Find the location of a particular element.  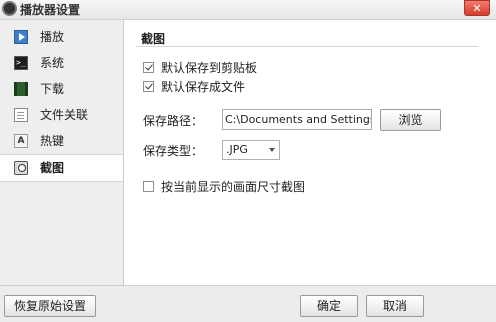

file-association-icon is located at coordinates (21, 115).